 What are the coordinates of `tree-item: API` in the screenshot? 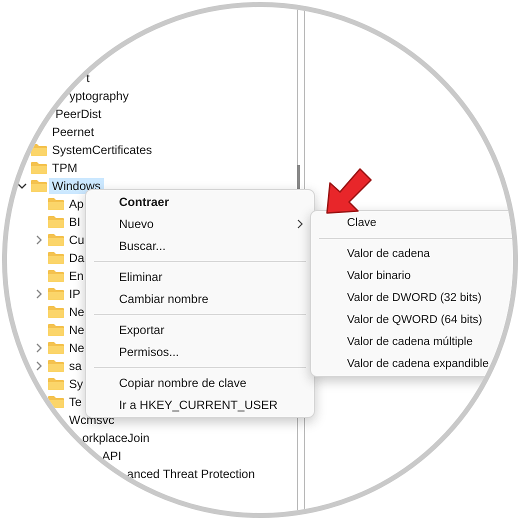 It's located at (111, 456).